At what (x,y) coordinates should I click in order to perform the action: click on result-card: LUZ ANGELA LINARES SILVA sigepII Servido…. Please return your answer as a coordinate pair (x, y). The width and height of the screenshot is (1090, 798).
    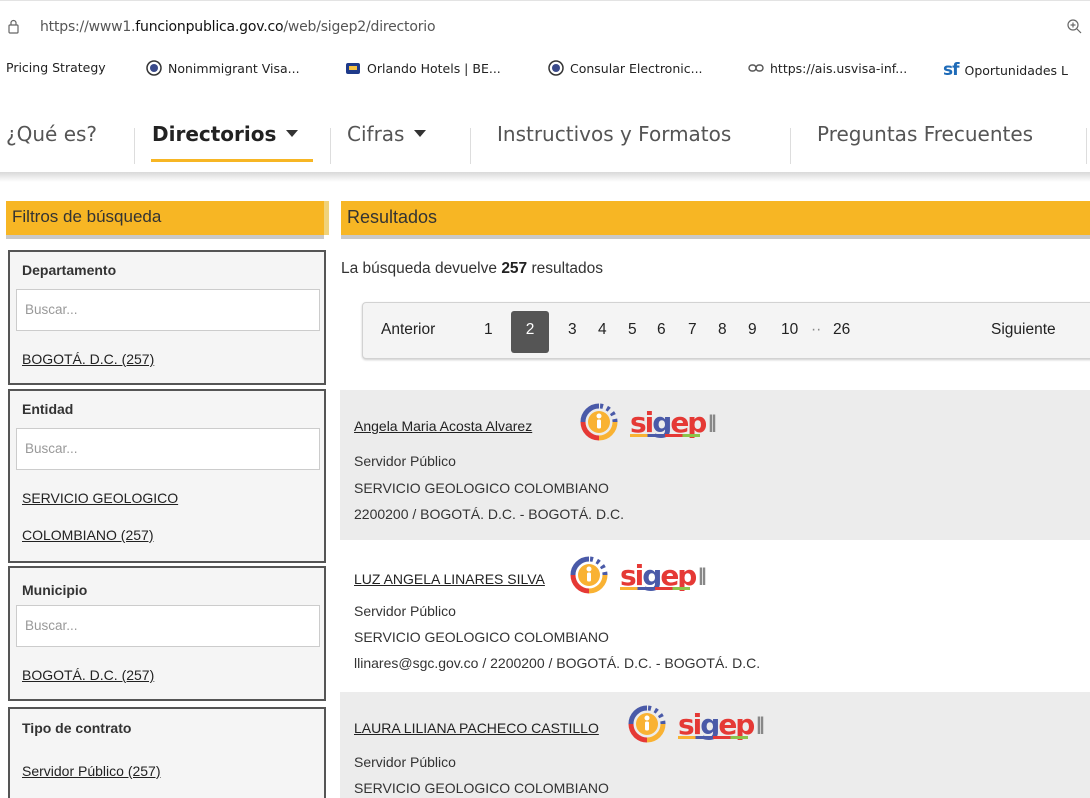
    Looking at the image, I should click on (715, 617).